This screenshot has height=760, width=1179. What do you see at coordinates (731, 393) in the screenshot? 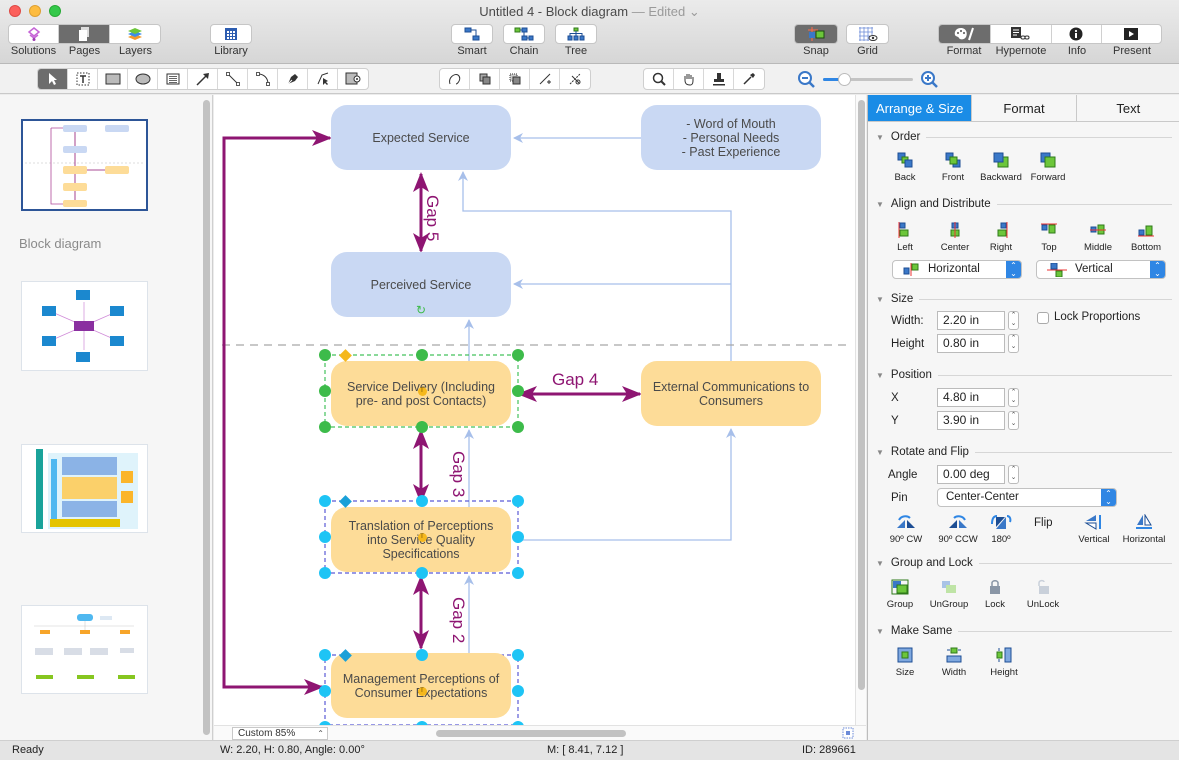
I see `node-external-communications: External Communications to Consumers` at bounding box center [731, 393].